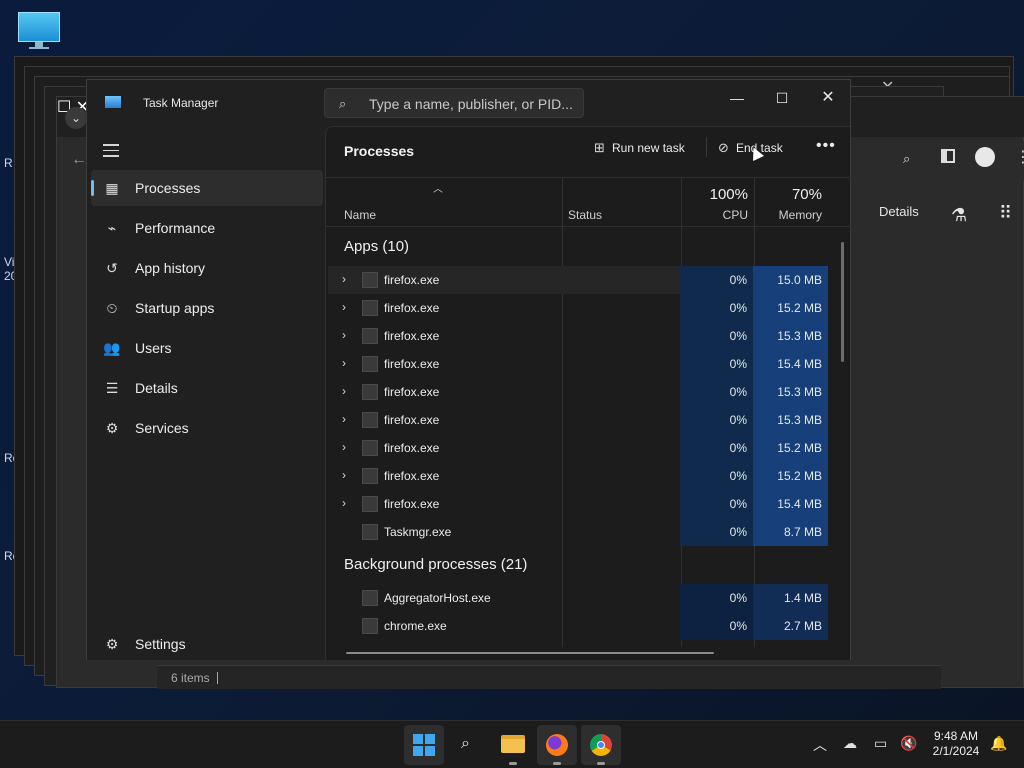 This screenshot has height=768, width=1024. Describe the element at coordinates (207, 188) in the screenshot. I see `nav-item-processes: ▦ Processes` at that location.